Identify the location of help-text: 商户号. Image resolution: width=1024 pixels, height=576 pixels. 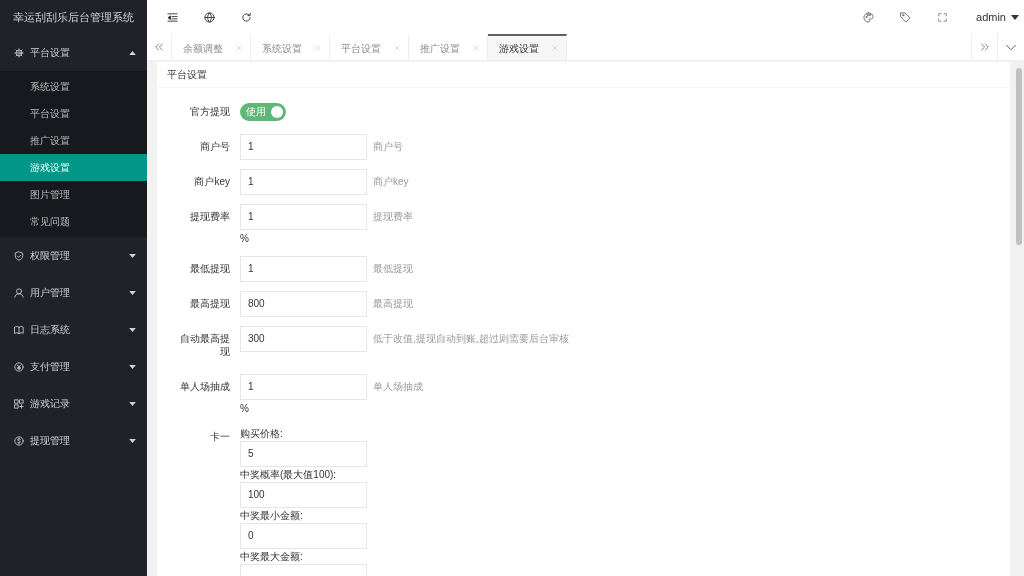
(388, 147).